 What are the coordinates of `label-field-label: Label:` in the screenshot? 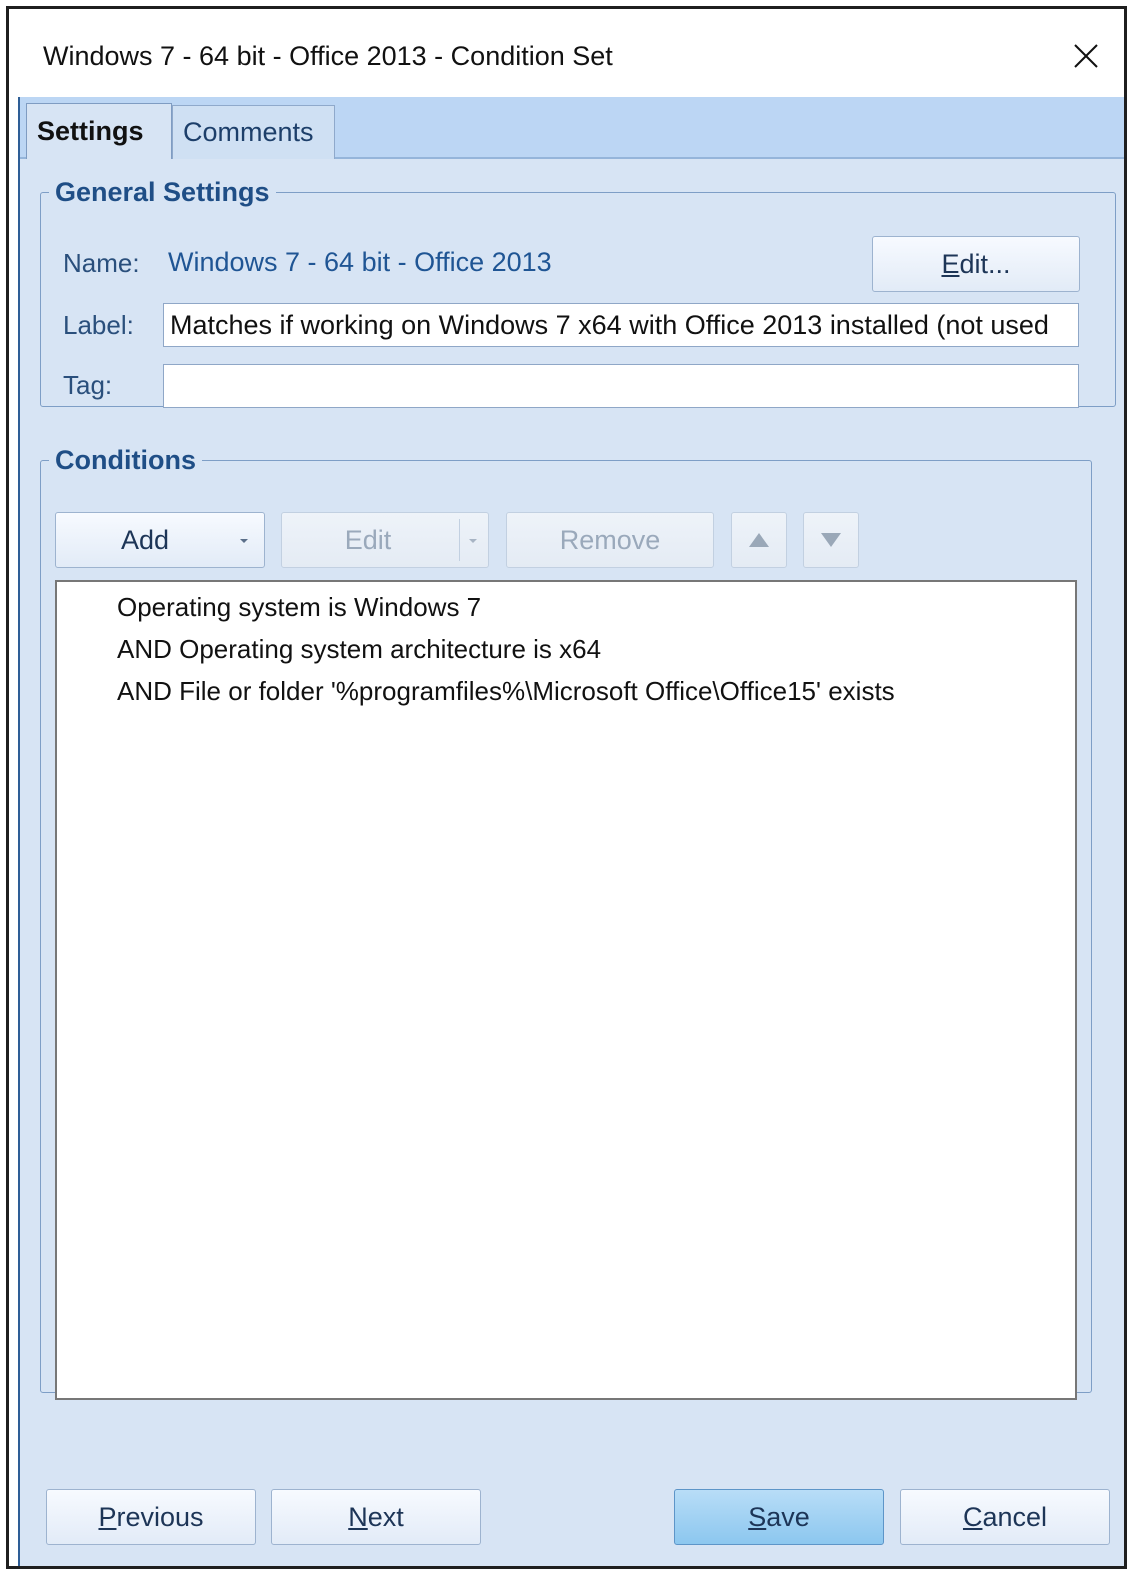 It's located at (98, 325).